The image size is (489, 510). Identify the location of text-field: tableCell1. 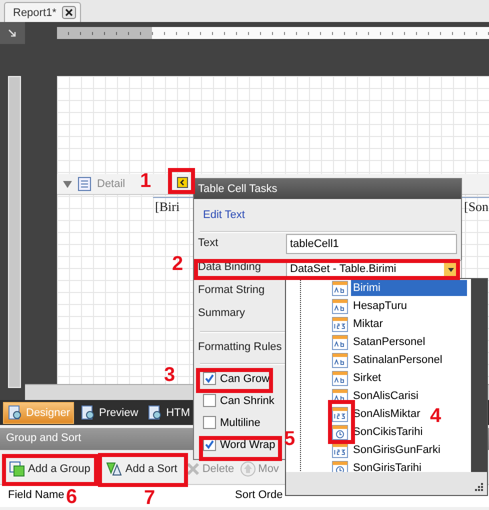
(371, 244).